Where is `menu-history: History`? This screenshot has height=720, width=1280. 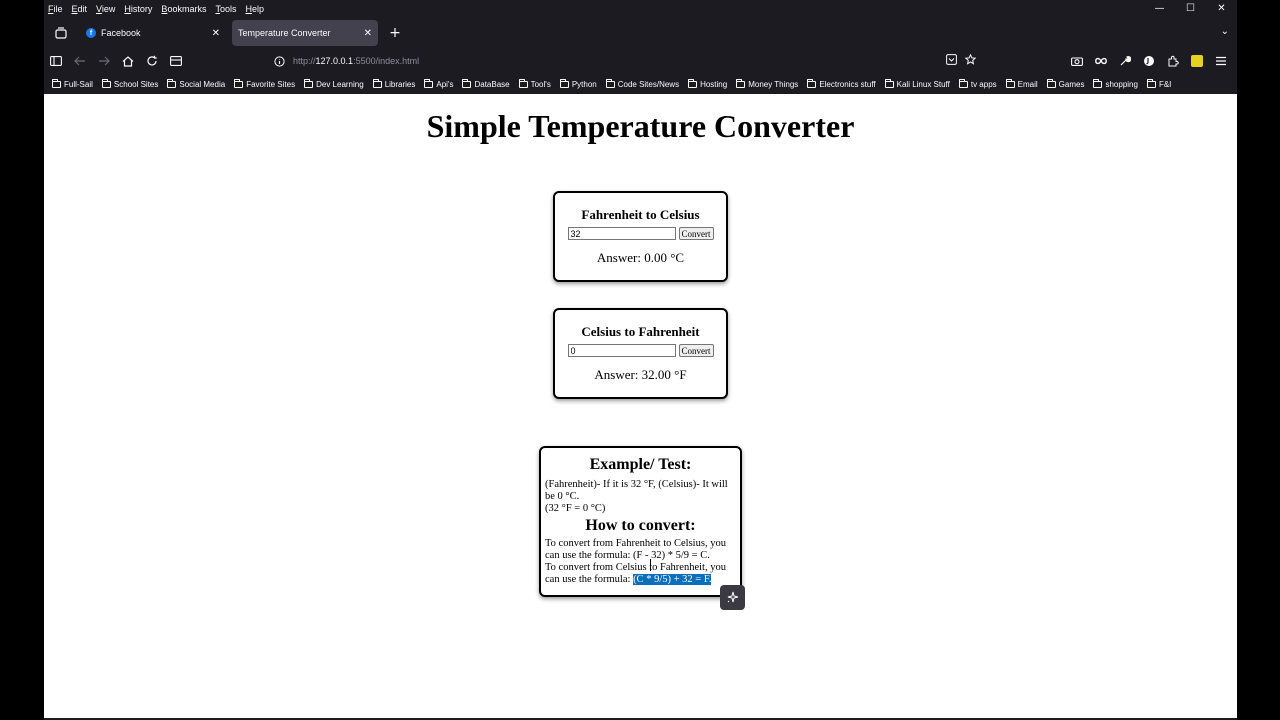
menu-history: History is located at coordinates (138, 9).